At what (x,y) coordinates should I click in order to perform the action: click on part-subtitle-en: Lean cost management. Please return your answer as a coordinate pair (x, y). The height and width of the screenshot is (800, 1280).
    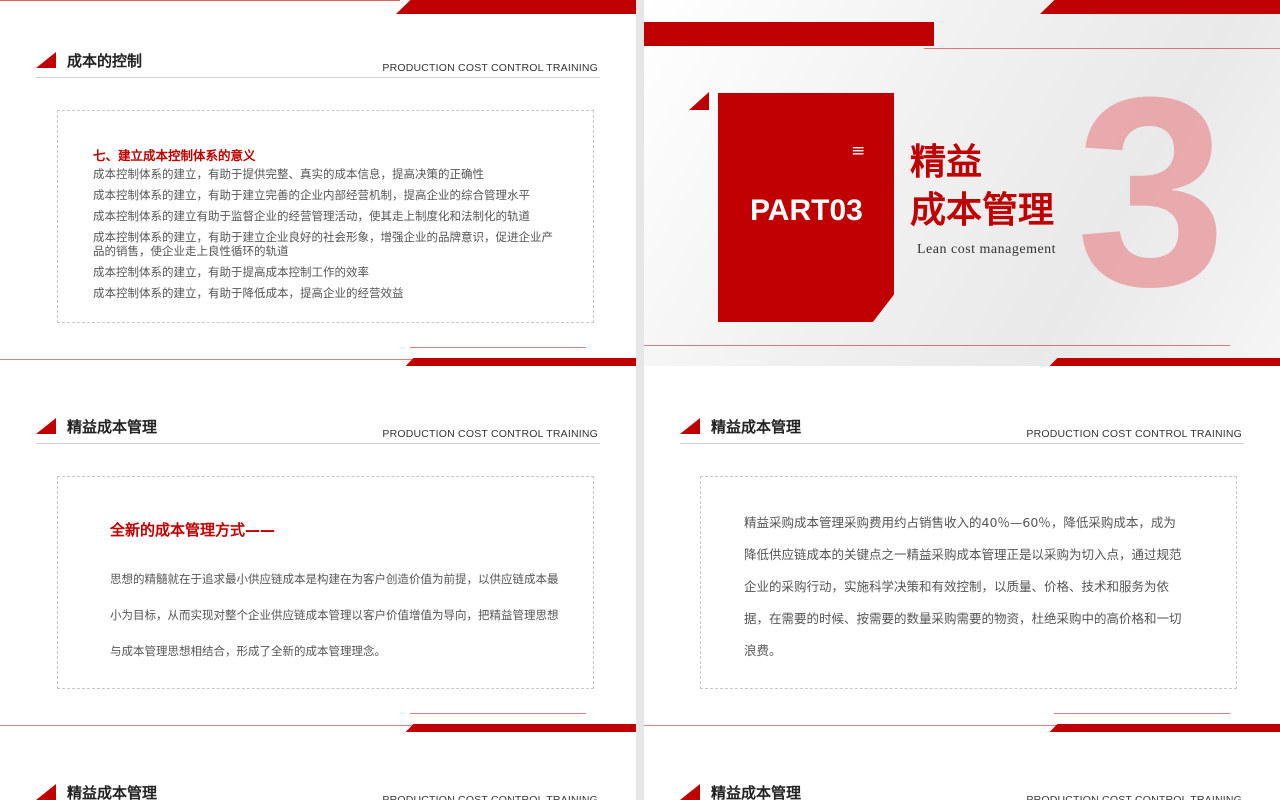
    Looking at the image, I should click on (987, 249).